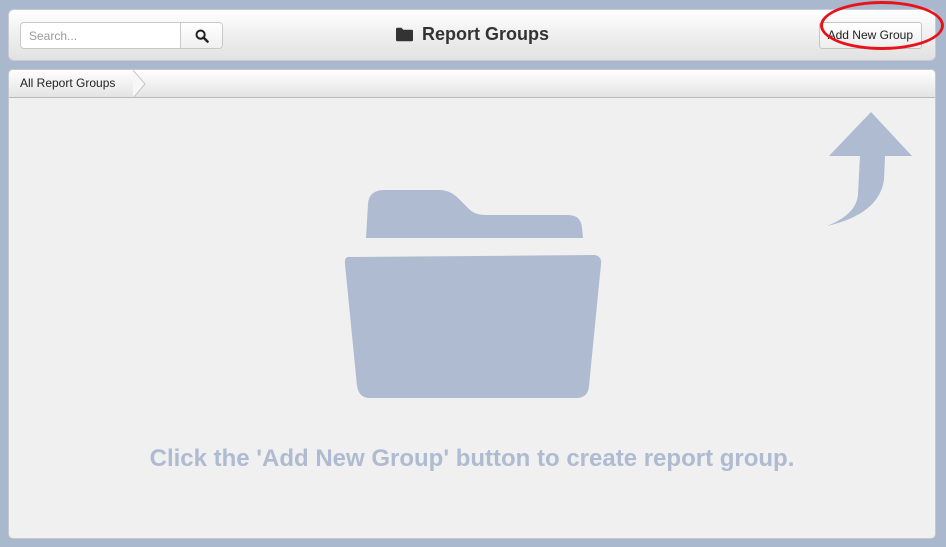  Describe the element at coordinates (473, 294) in the screenshot. I see `folder-open-icon` at that location.